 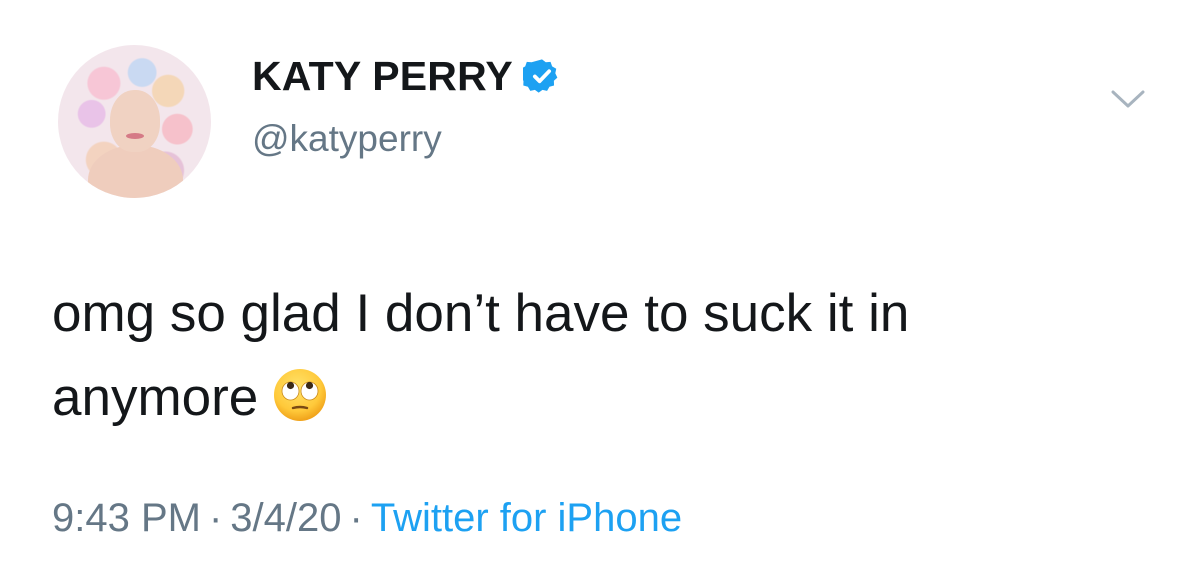 What do you see at coordinates (135, 136) in the screenshot?
I see `avatar-lips` at bounding box center [135, 136].